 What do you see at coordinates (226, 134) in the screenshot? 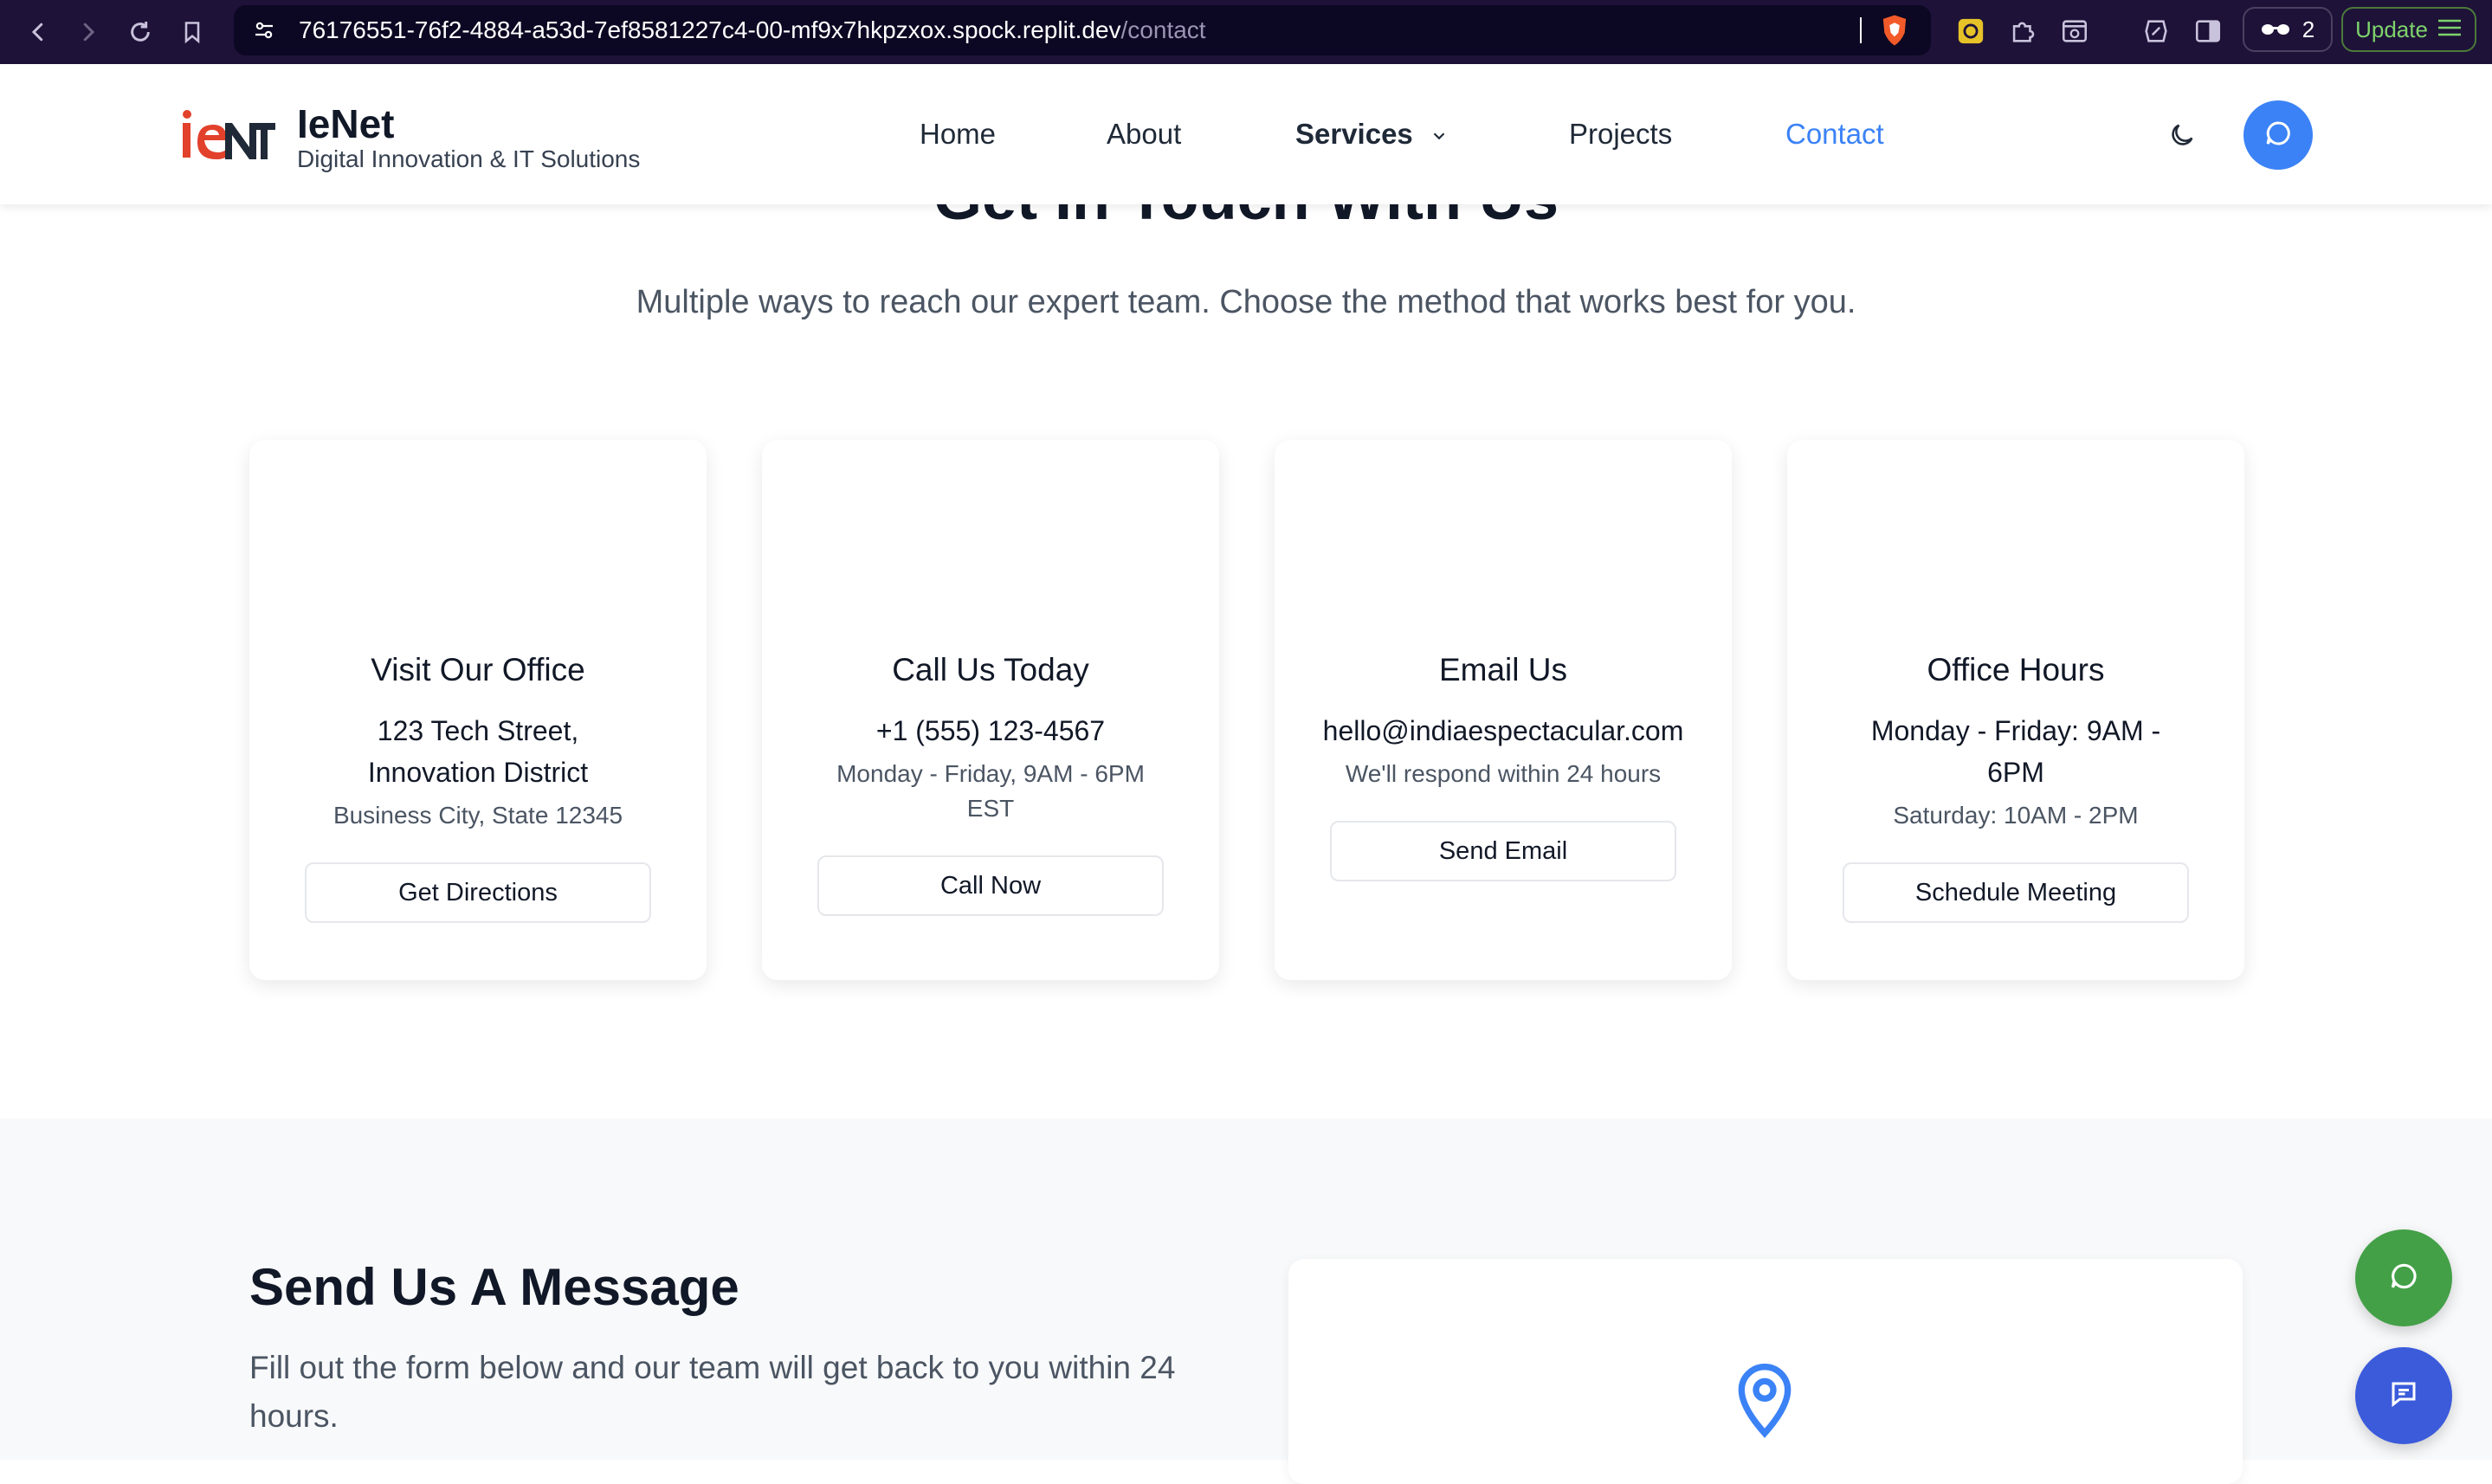
I see `ienet-logo` at bounding box center [226, 134].